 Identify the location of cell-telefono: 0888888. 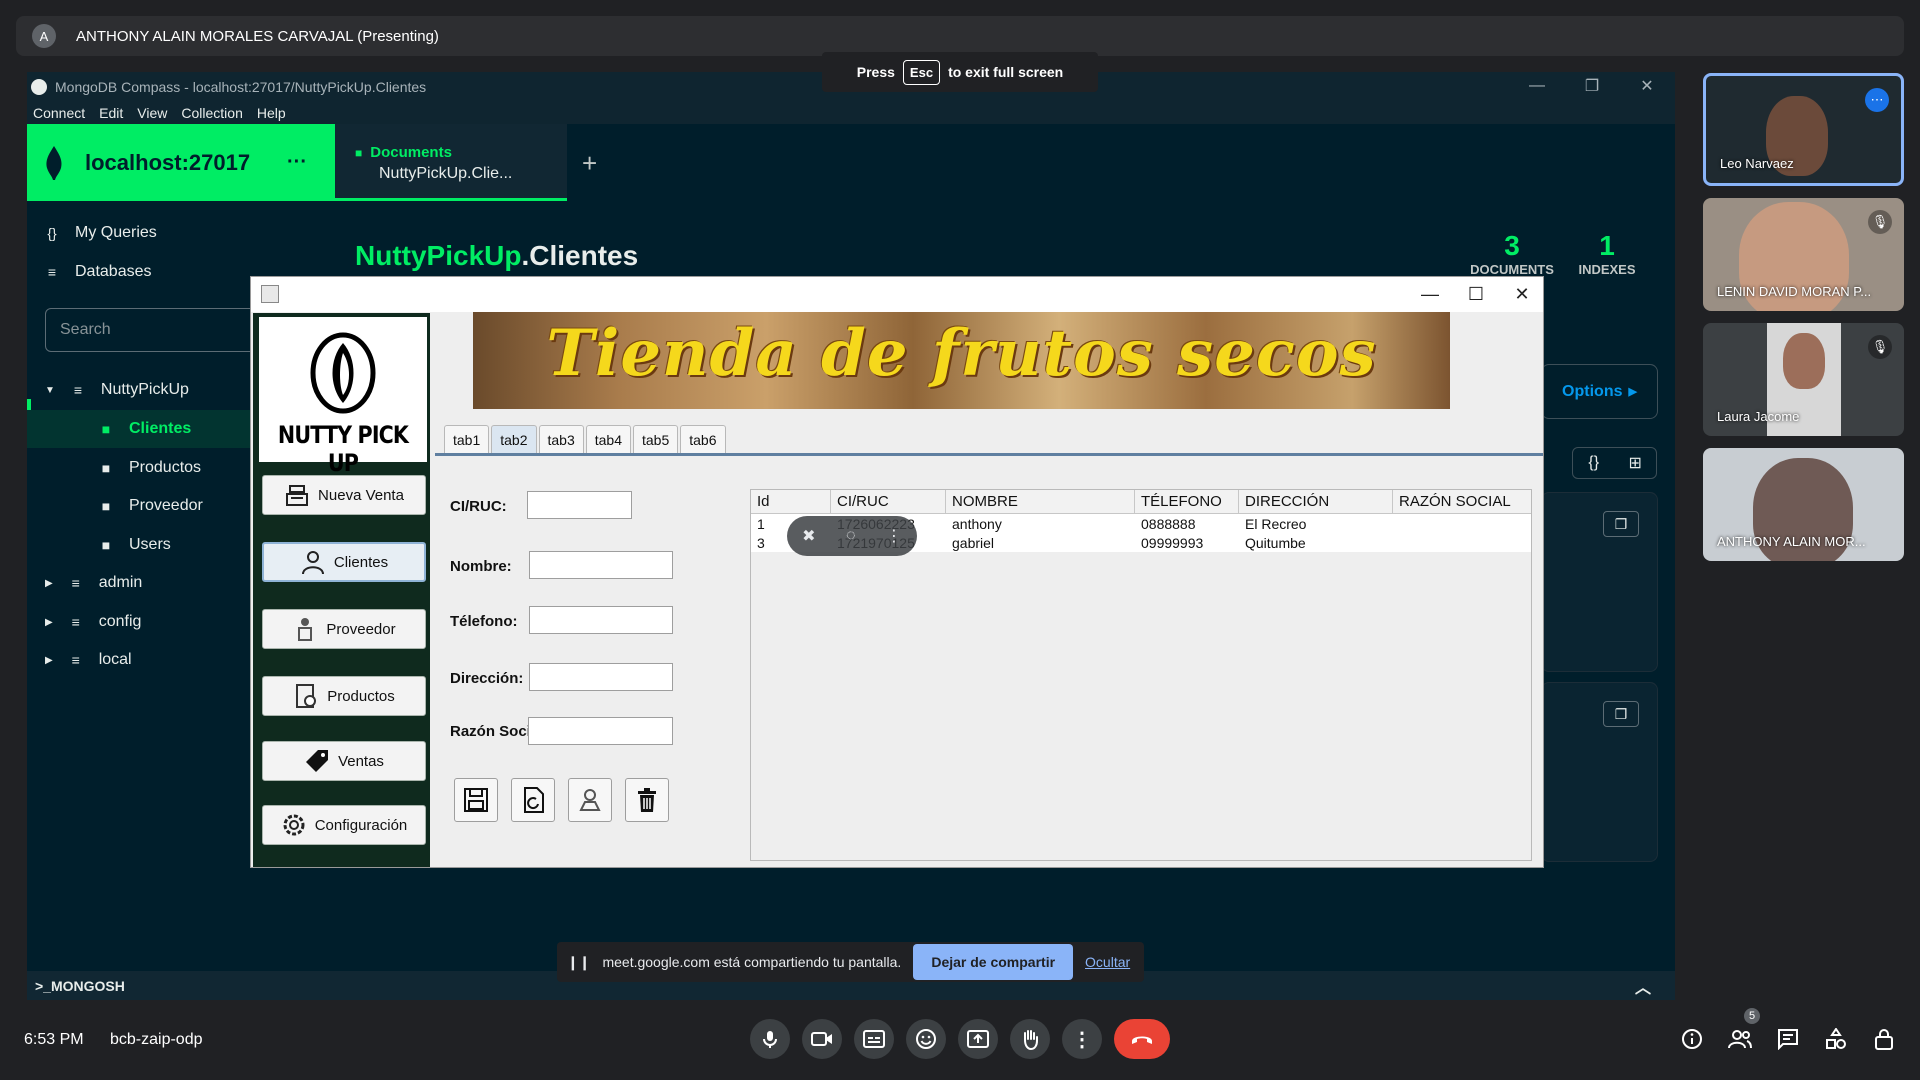
(1168, 523).